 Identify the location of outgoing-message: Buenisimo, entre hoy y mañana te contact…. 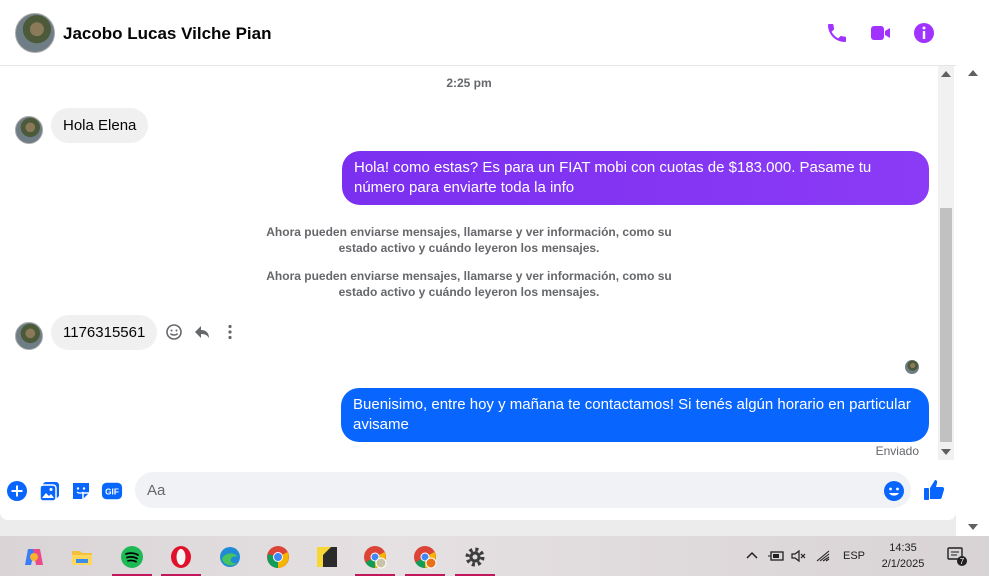
(635, 415).